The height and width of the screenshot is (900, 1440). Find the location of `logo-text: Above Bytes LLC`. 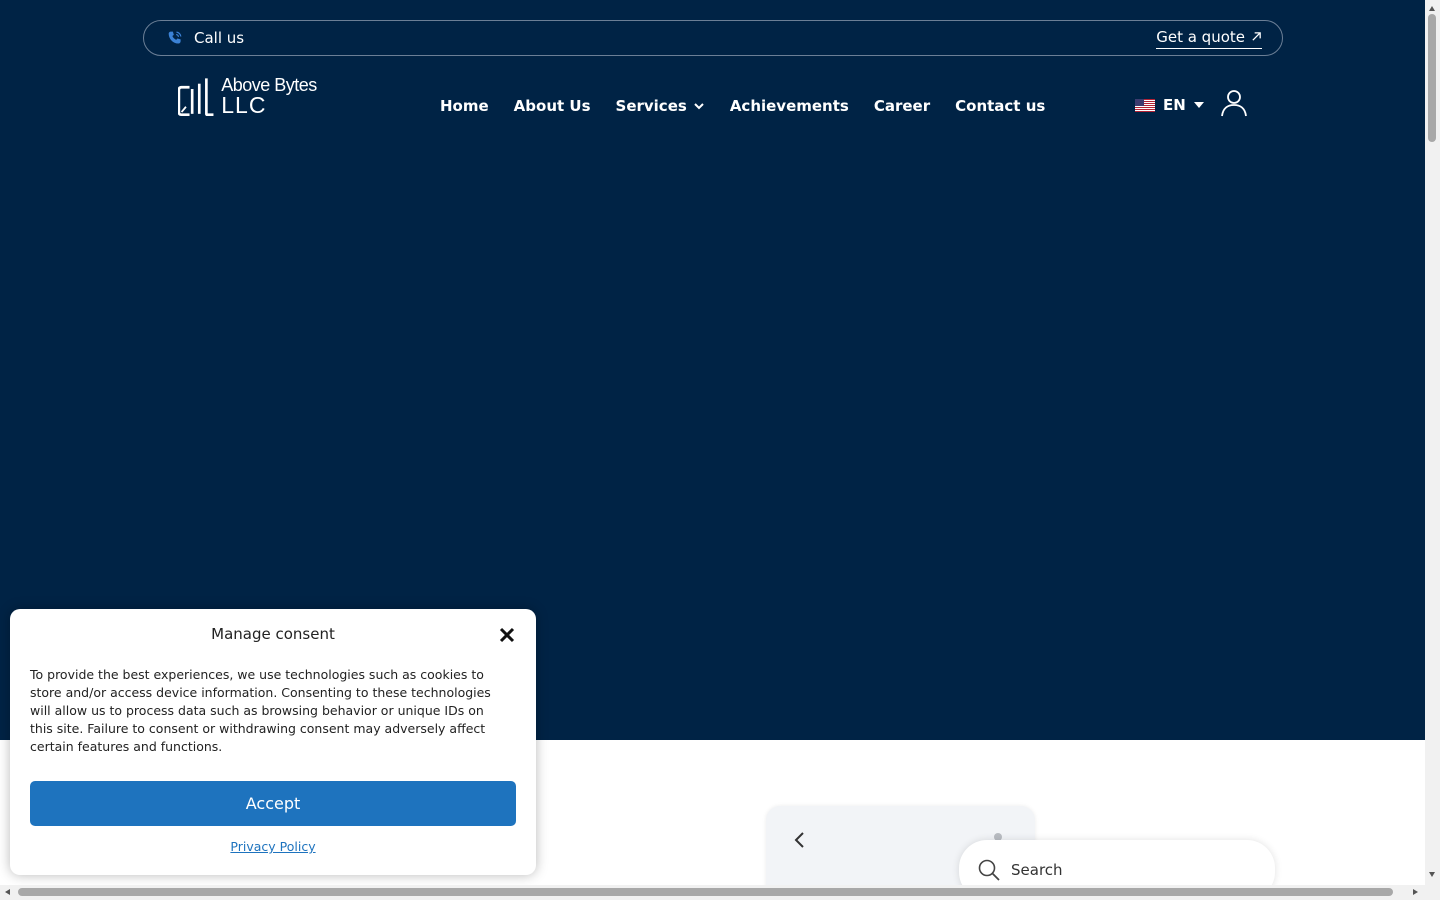

logo-text: Above Bytes LLC is located at coordinates (285, 98).